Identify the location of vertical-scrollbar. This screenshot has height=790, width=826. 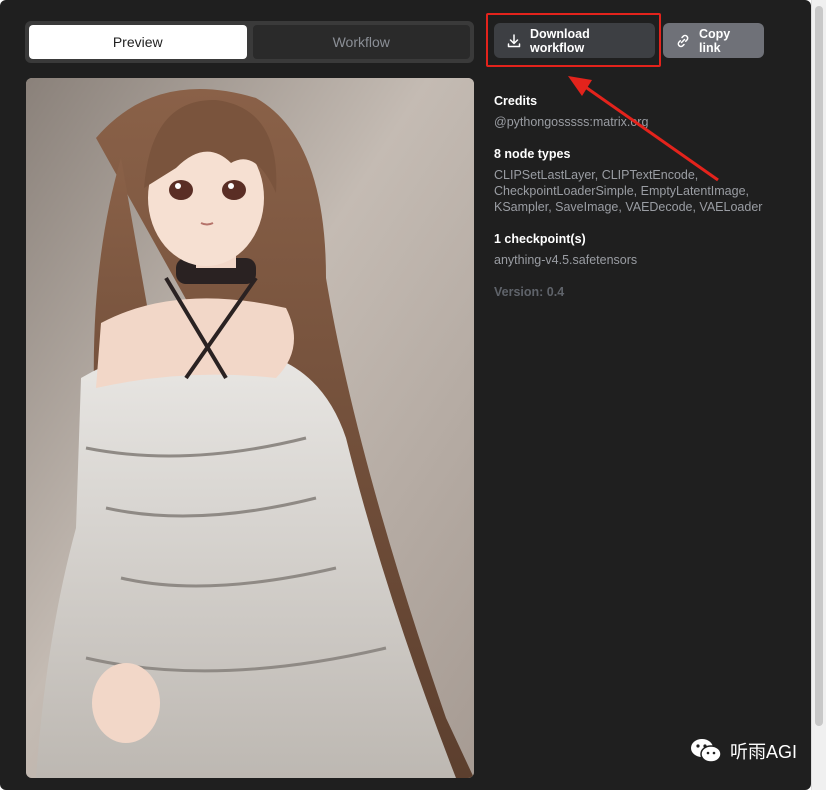
(818, 395).